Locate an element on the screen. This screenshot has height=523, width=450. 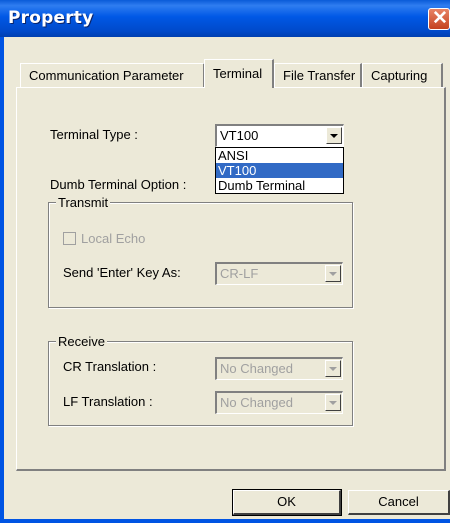
transmit-group is located at coordinates (200, 255).